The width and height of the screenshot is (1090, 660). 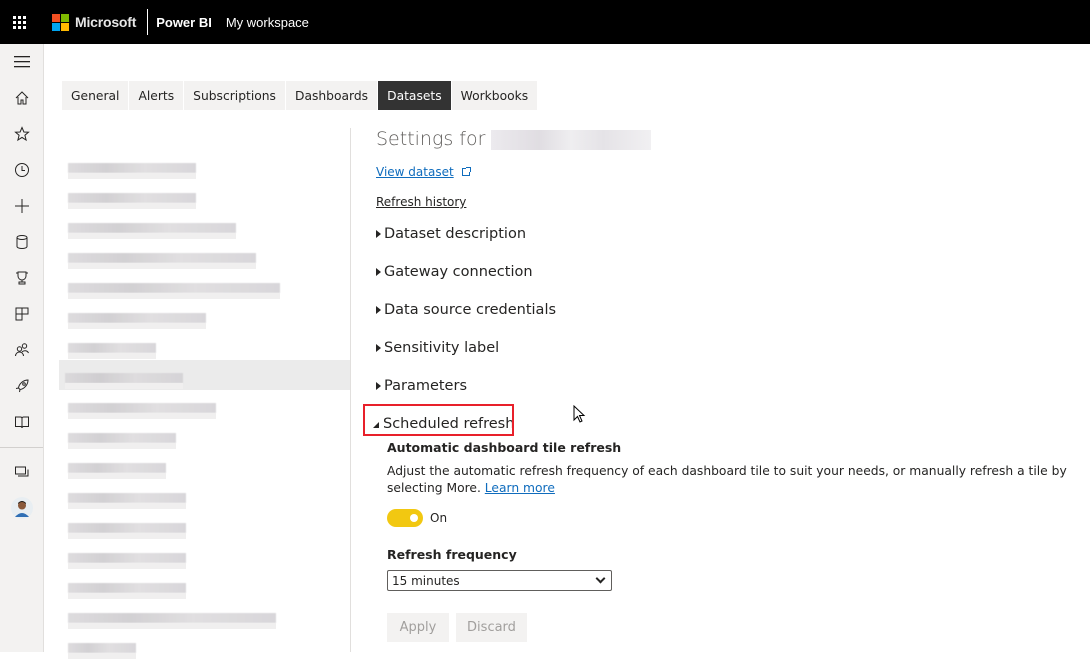 What do you see at coordinates (458, 272) in the screenshot?
I see `section-label: Gateway connection` at bounding box center [458, 272].